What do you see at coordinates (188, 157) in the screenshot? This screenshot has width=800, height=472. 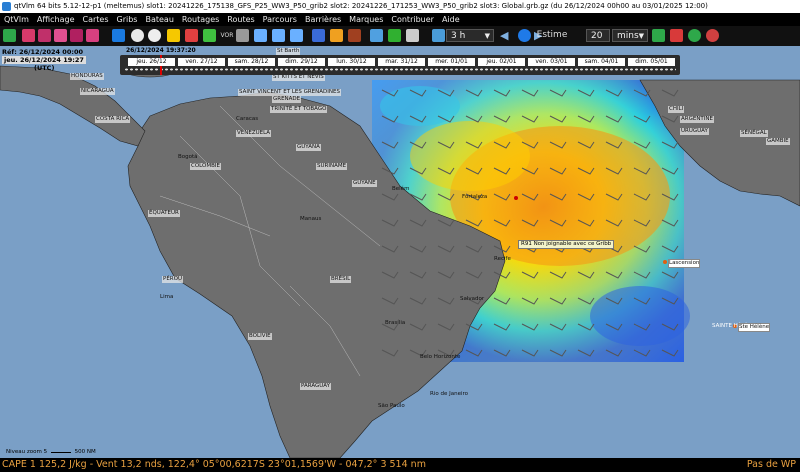 I see `label-bogota: Bogotá` at bounding box center [188, 157].